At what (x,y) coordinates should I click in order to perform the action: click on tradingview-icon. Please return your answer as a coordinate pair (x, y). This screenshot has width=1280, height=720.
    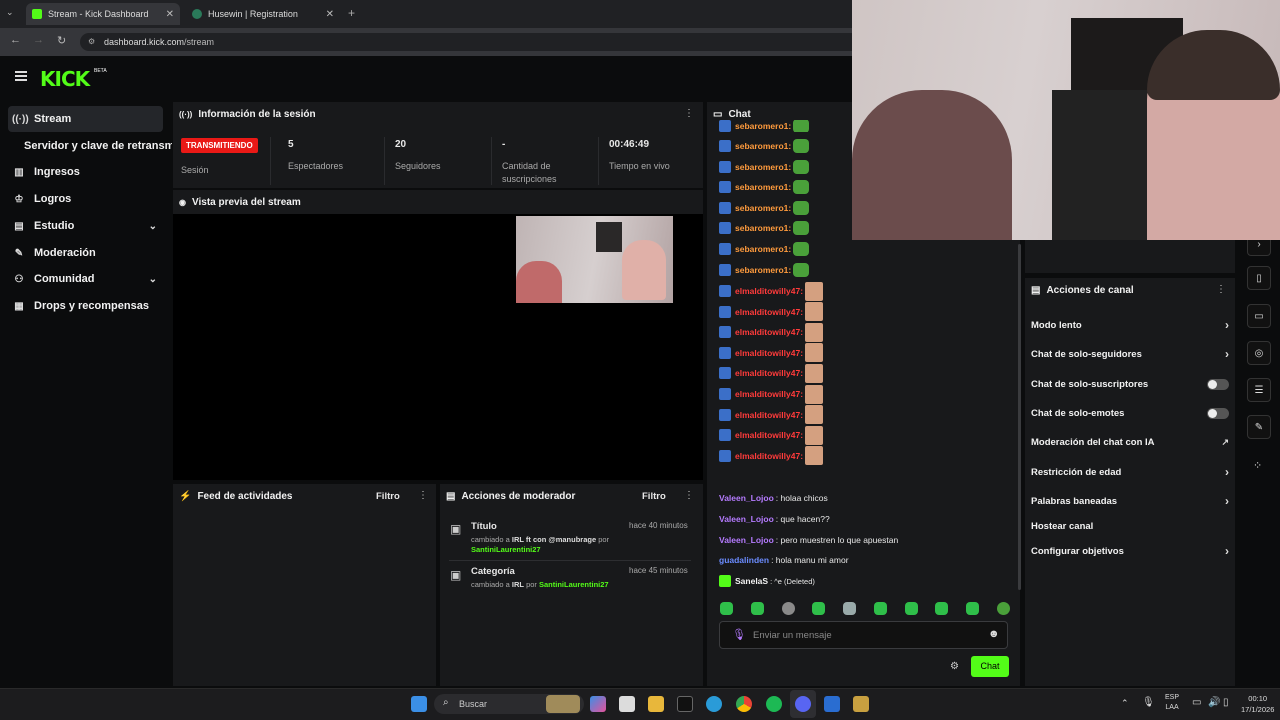
    Looking at the image, I should click on (685, 704).